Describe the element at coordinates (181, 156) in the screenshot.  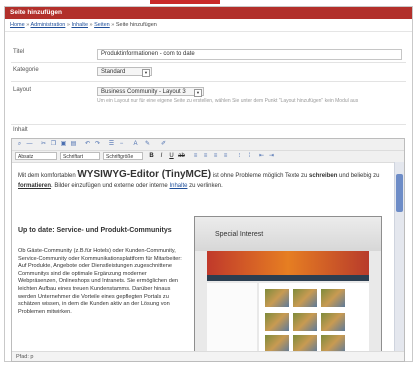
I see `strike-icon: ab` at that location.